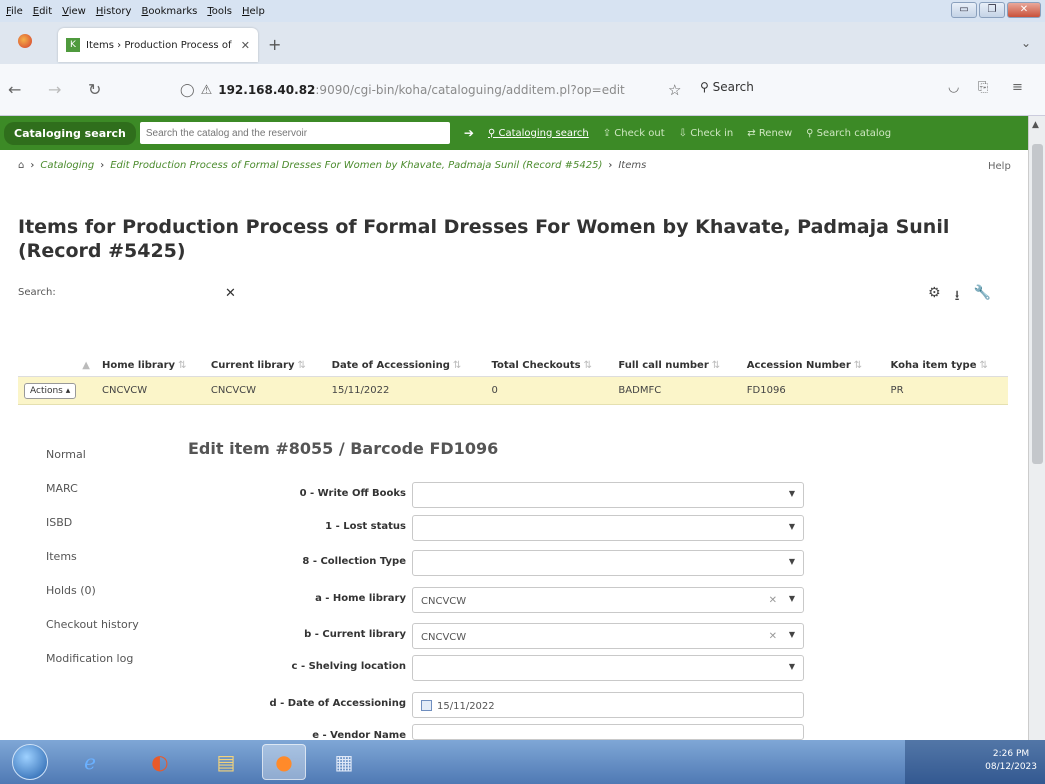  Describe the element at coordinates (92, 533) in the screenshot. I see `nav-isbd: ISBD` at that location.